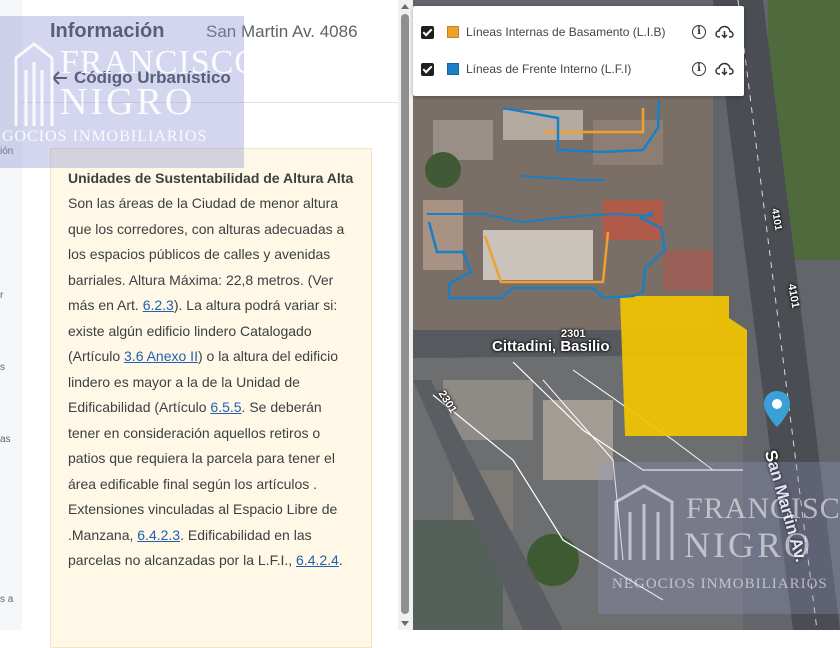 The height and width of the screenshot is (648, 840). What do you see at coordinates (340, 560) in the screenshot?
I see `body-text: .` at bounding box center [340, 560].